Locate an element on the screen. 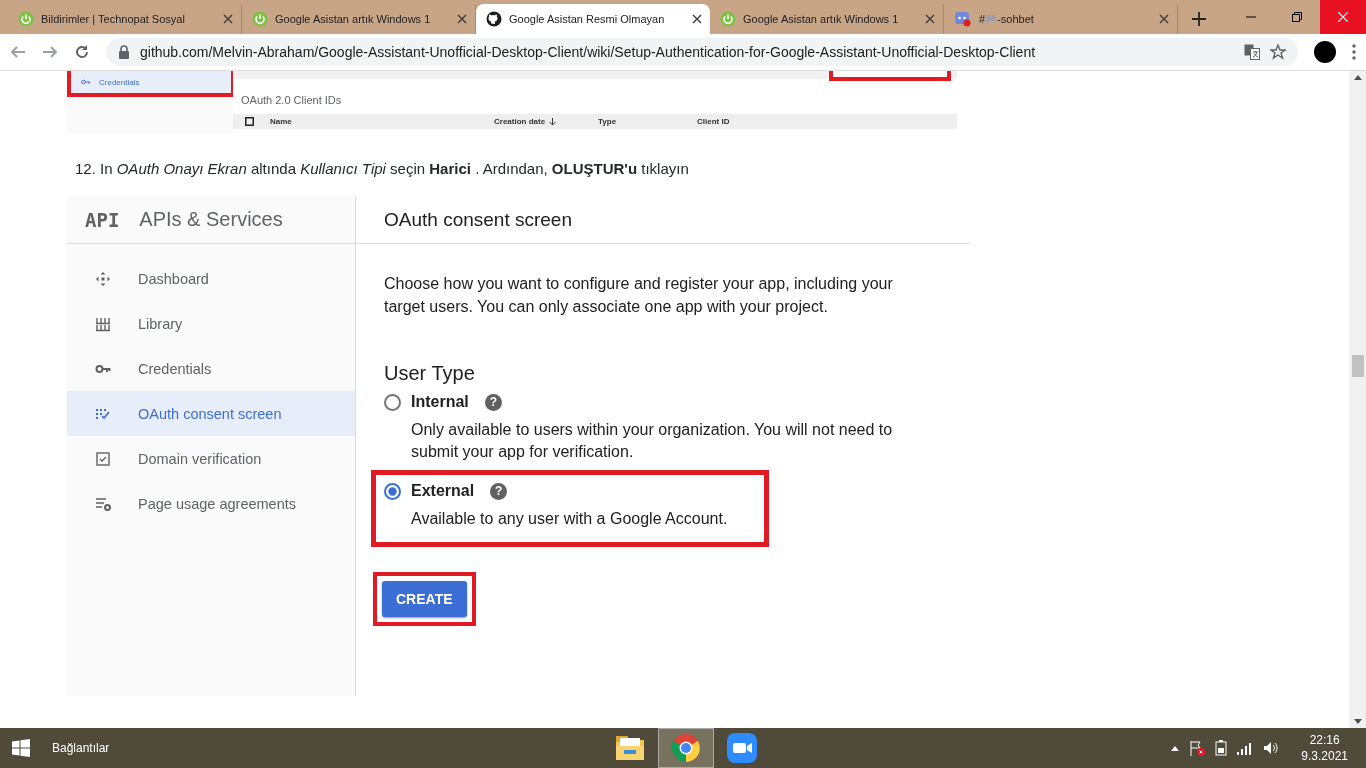 The image size is (1366, 768). more-menu-icon is located at coordinates (1354, 52).